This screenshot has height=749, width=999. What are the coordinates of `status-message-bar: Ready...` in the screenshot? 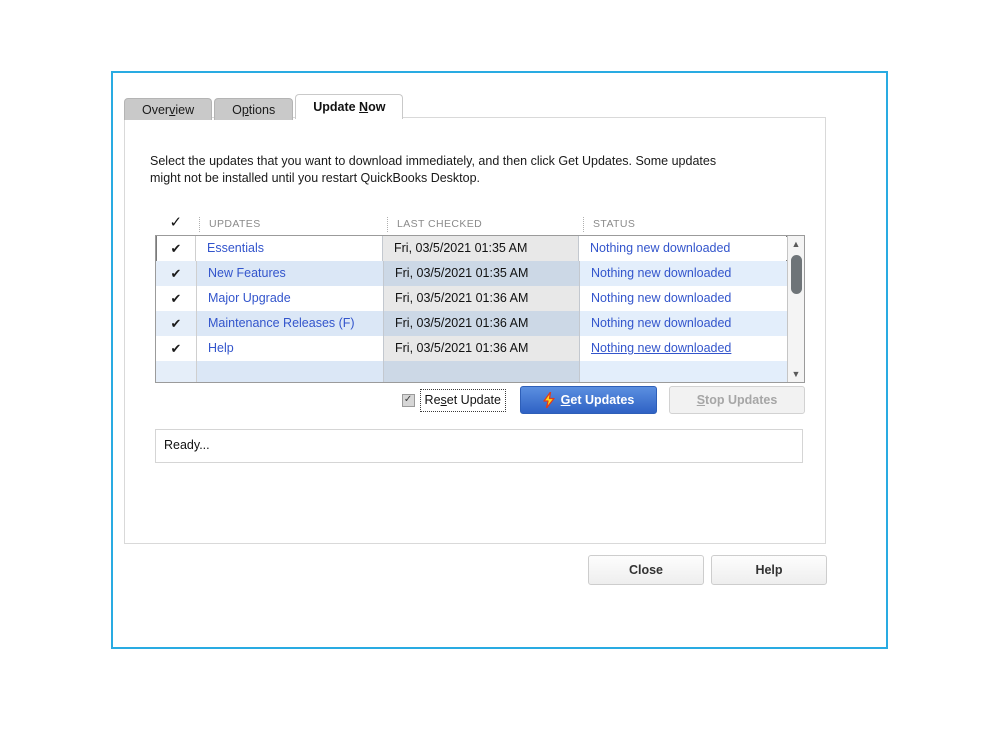 It's located at (479, 446).